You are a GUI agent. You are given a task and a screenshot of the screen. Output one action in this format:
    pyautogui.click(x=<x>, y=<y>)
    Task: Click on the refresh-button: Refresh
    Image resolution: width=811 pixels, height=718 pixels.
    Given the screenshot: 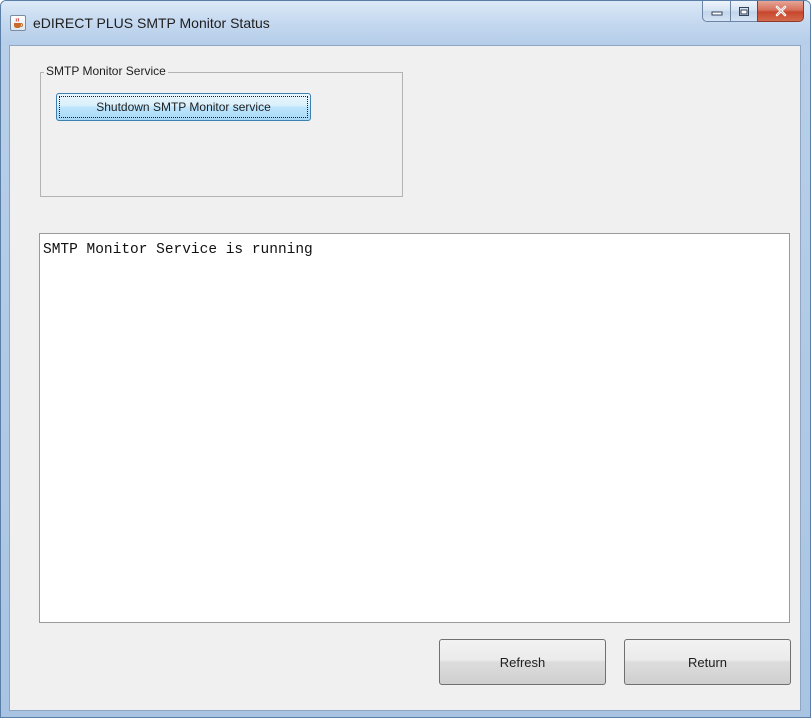 What is the action you would take?
    pyautogui.click(x=522, y=662)
    